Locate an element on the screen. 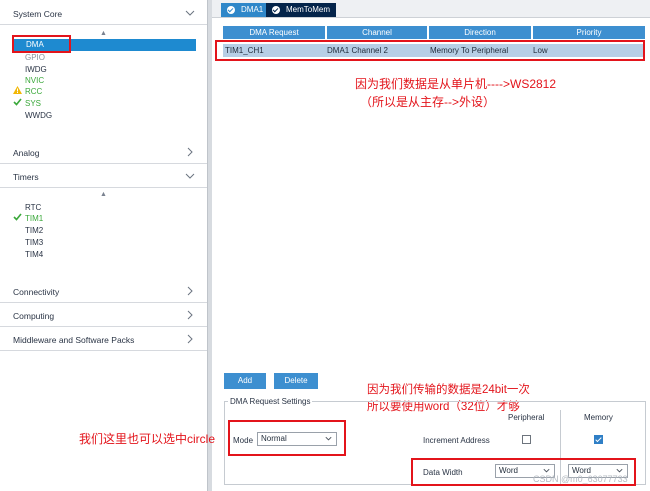  sidebar-item-gpio: GPIO is located at coordinates (29, 58).